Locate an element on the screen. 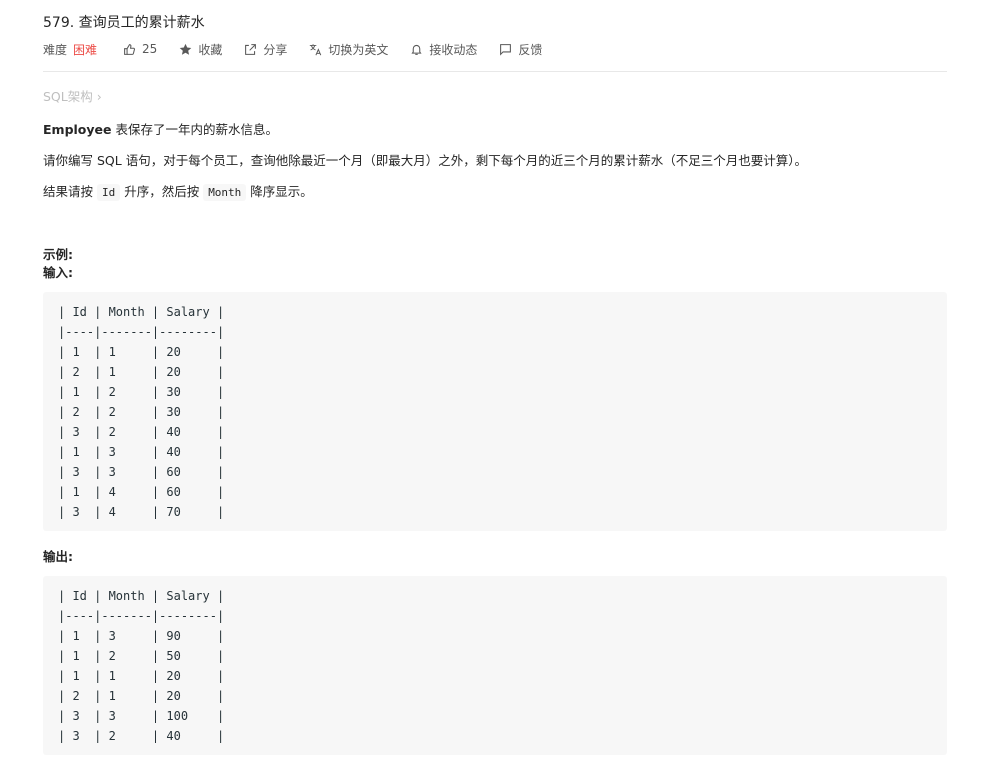 The height and width of the screenshot is (779, 986). subscribe-label: 接收动态 is located at coordinates (453, 49).